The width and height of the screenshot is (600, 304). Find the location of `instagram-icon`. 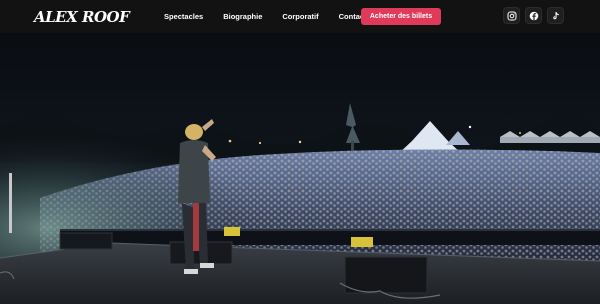

instagram-icon is located at coordinates (511, 15).